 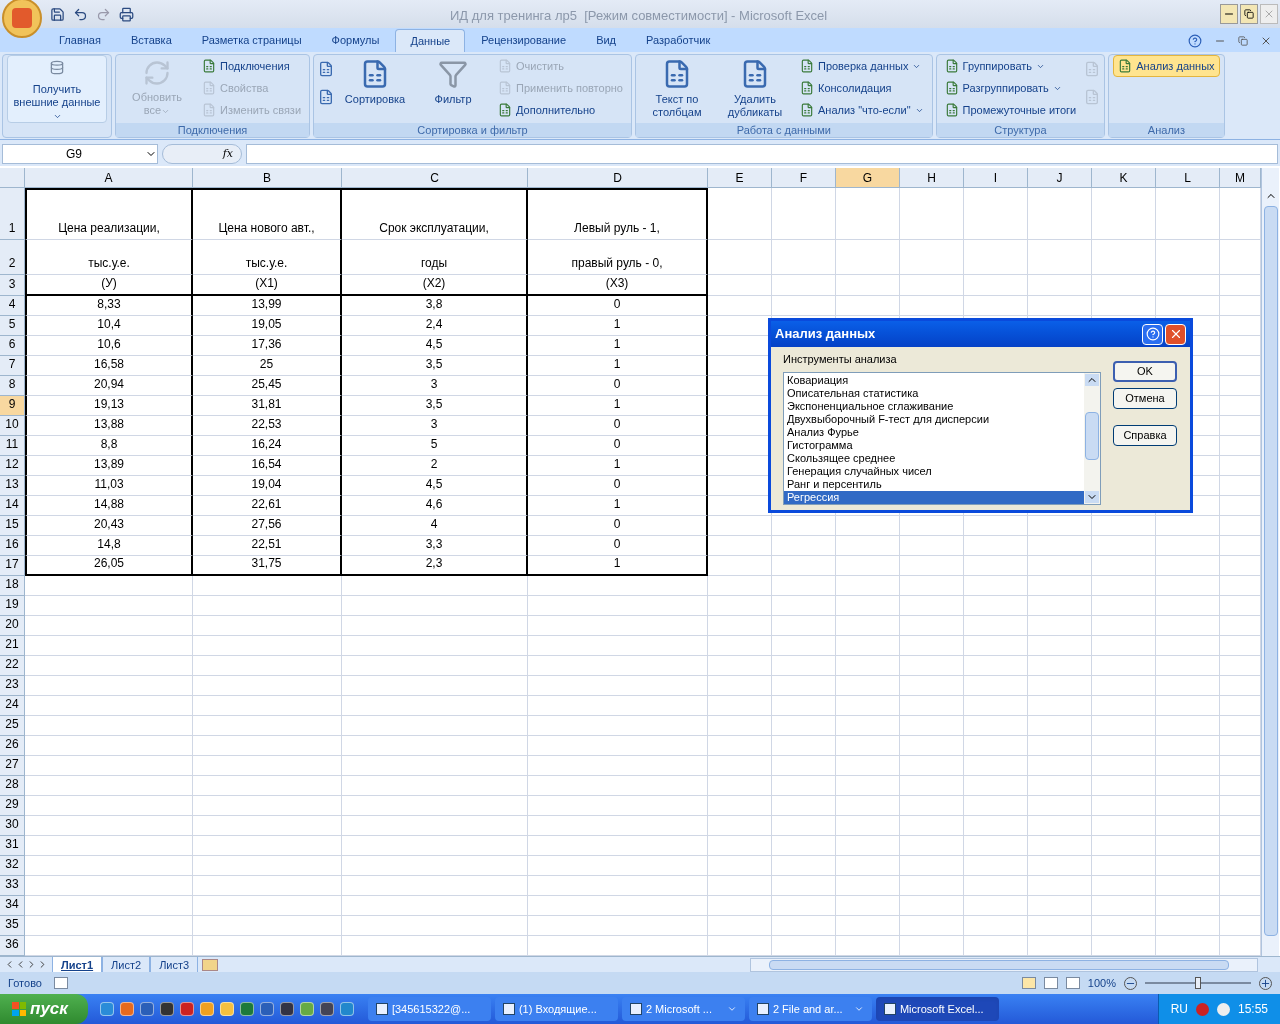 What do you see at coordinates (109, 546) in the screenshot?
I see `table-cell: 14,8` at bounding box center [109, 546].